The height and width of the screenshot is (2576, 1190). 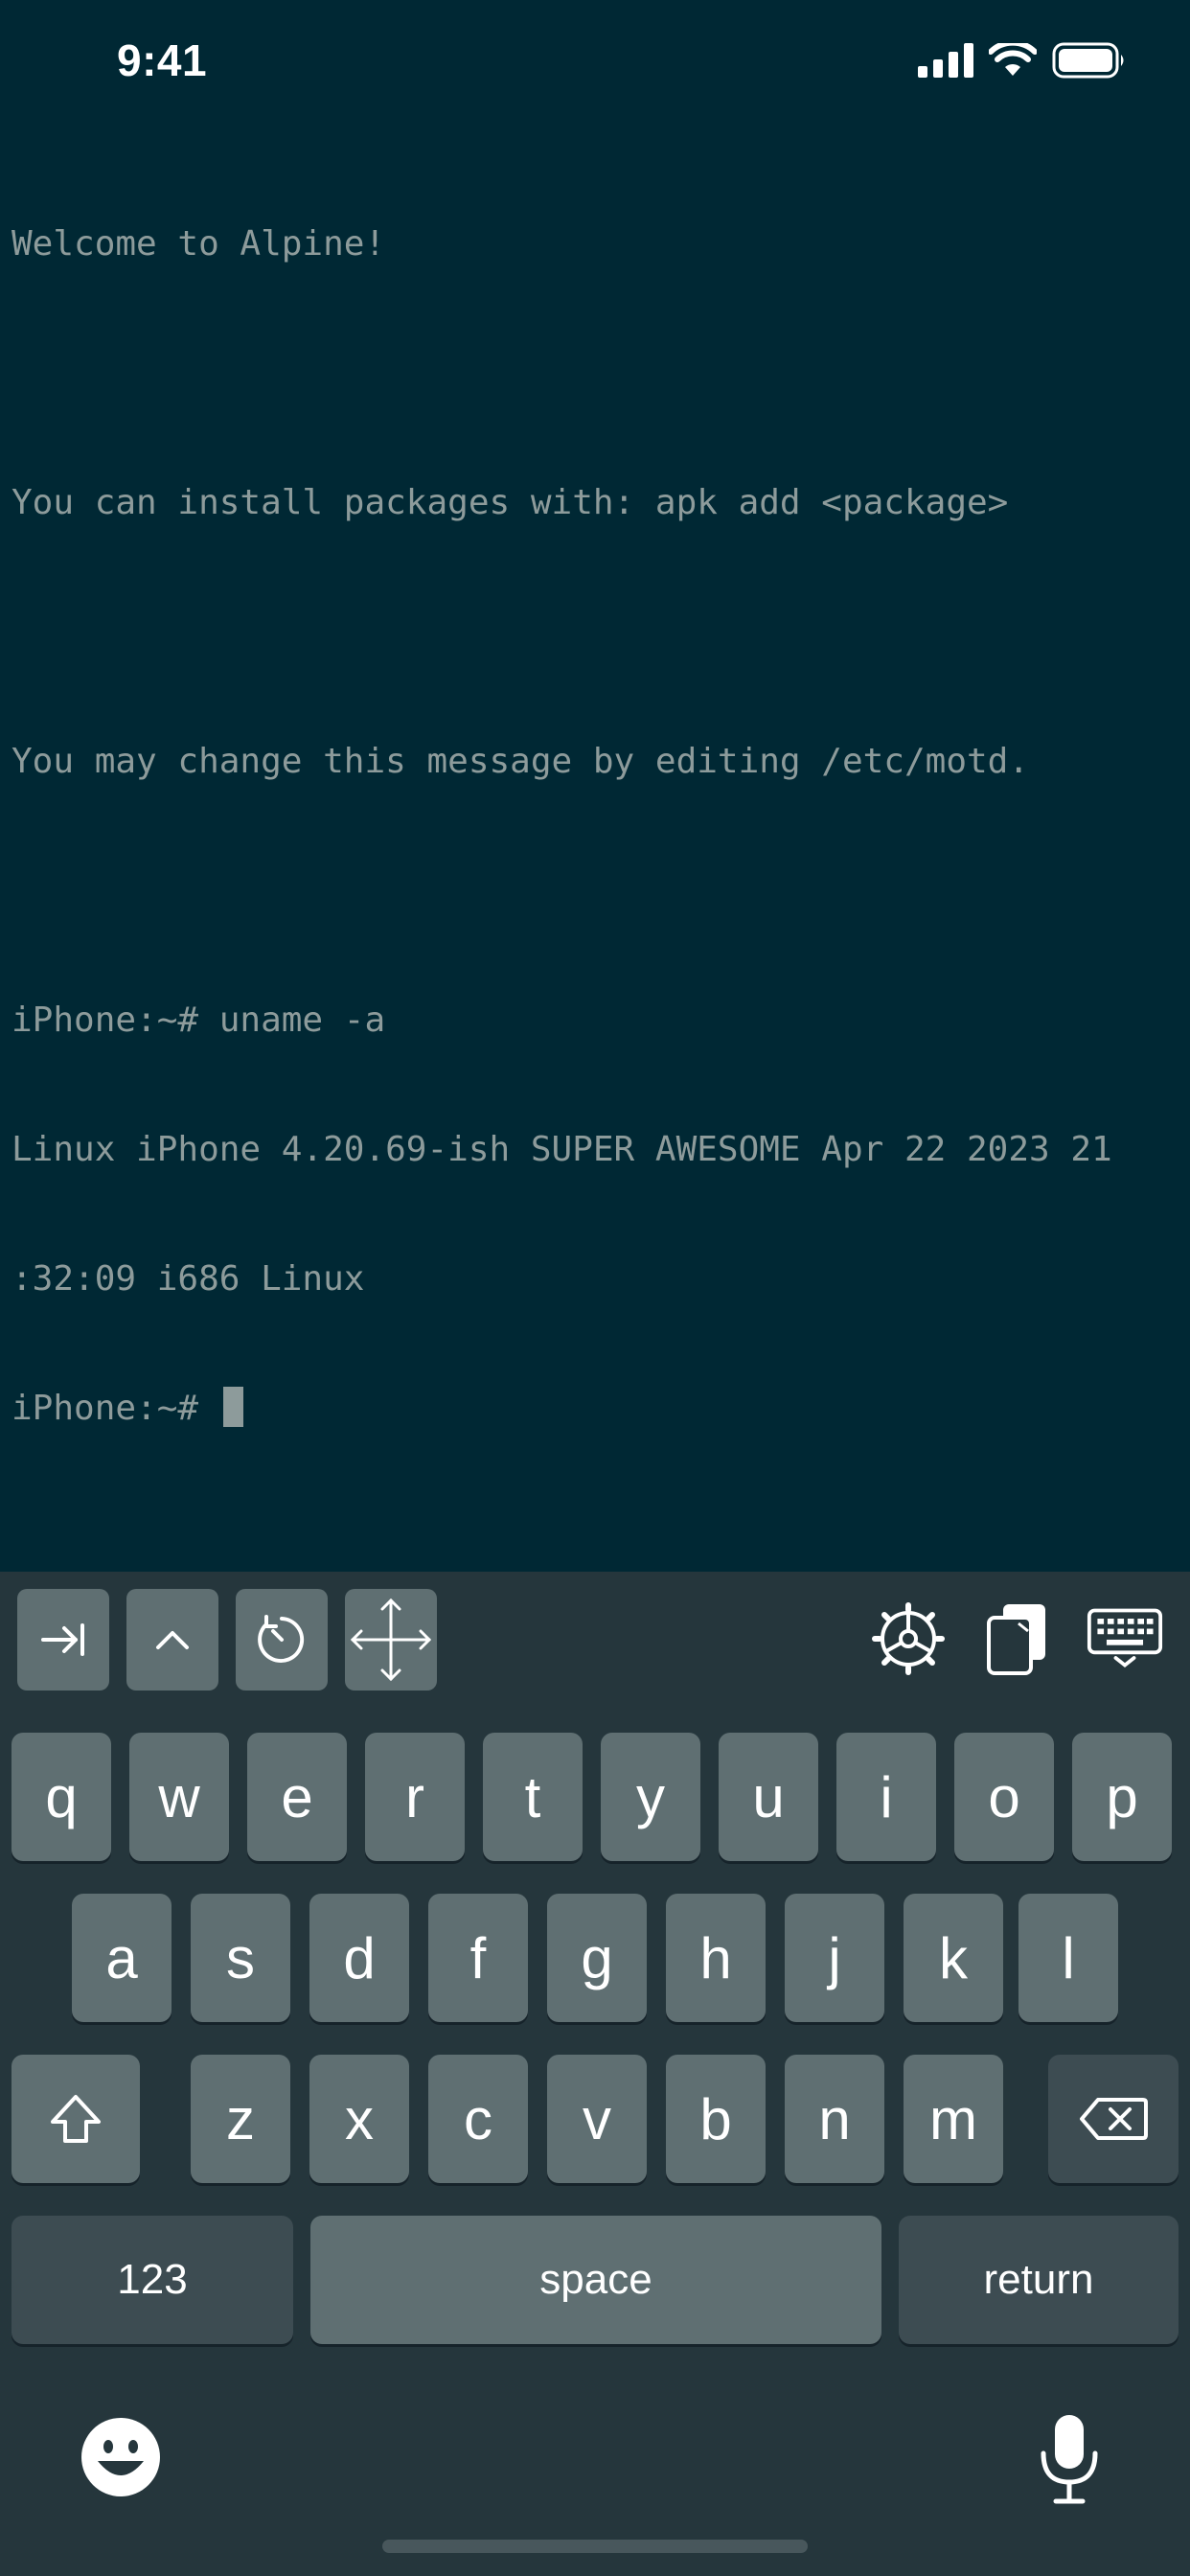 I want to click on terminal-line: iPhone:~# uname -a, so click(x=199, y=1020).